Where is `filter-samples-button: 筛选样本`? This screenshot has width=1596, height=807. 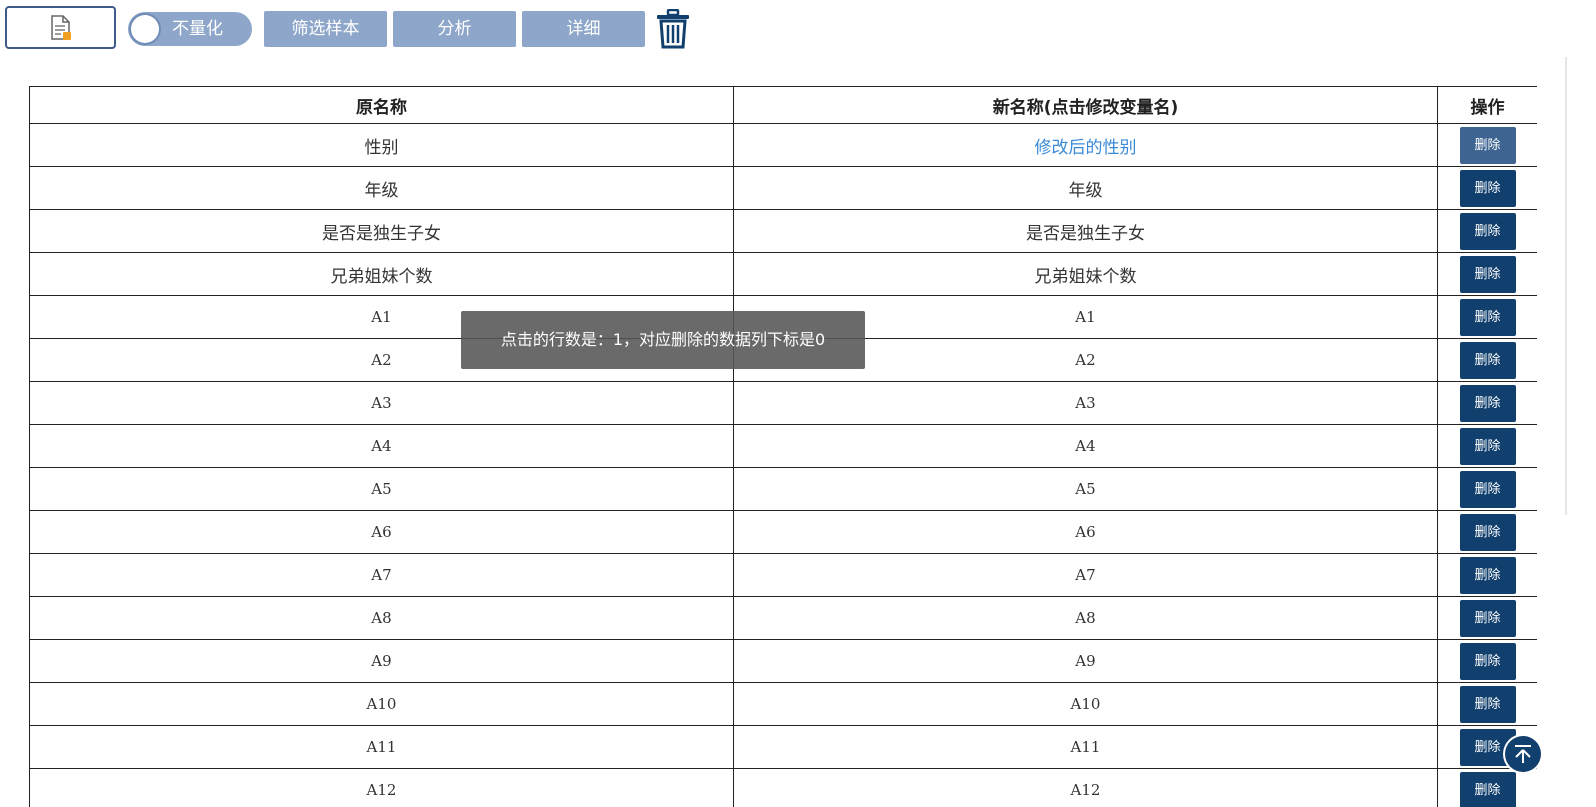 filter-samples-button: 筛选样本 is located at coordinates (325, 29).